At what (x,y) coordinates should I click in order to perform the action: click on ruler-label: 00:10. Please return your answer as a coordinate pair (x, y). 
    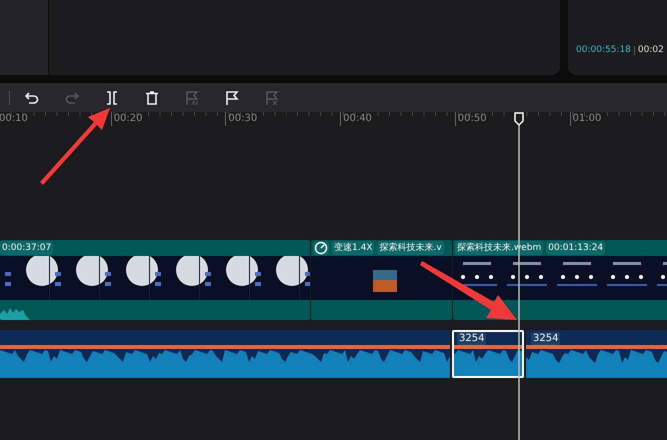
    Looking at the image, I should click on (14, 119).